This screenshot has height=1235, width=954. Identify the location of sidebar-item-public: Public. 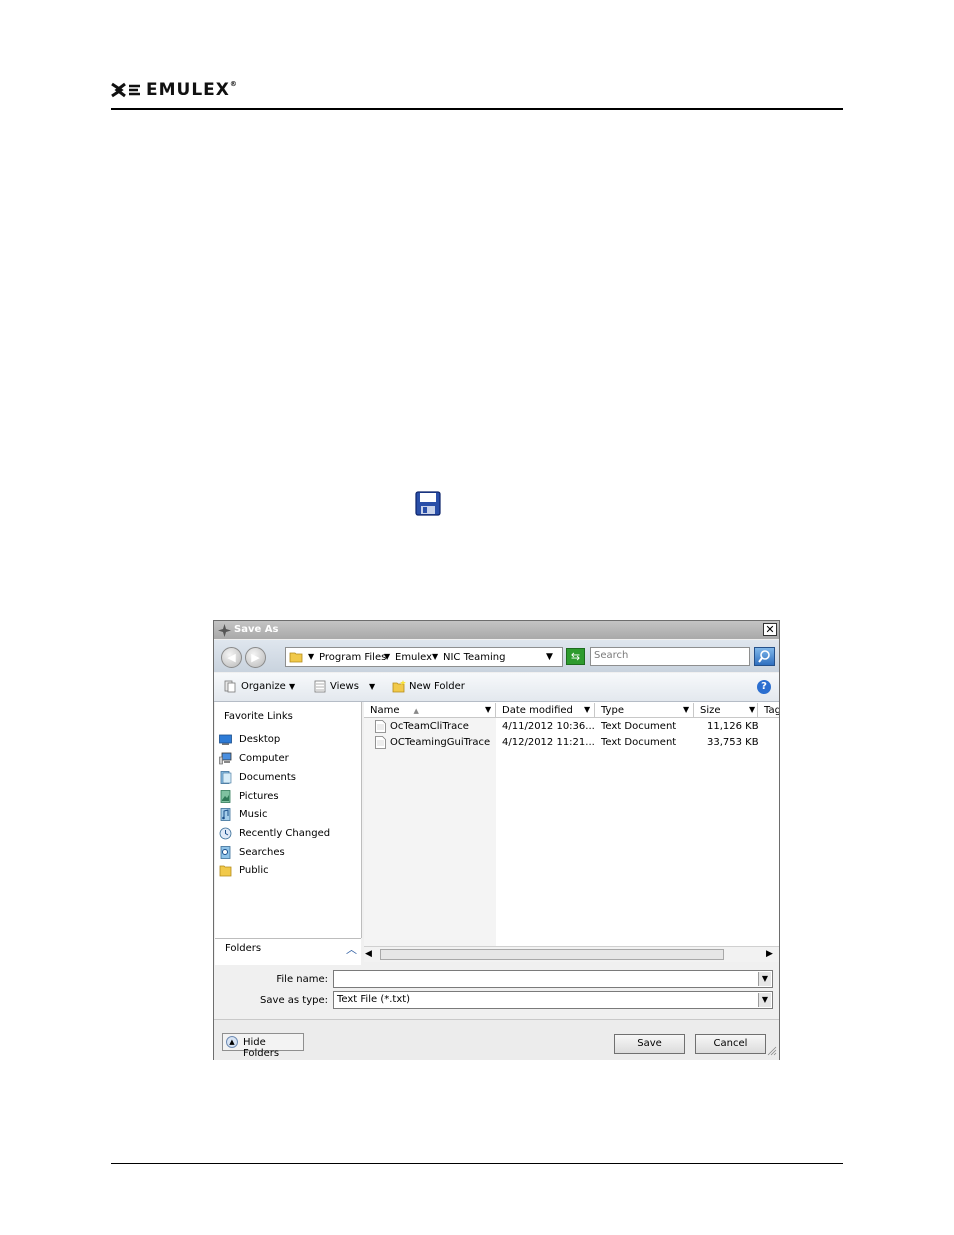
(287, 871).